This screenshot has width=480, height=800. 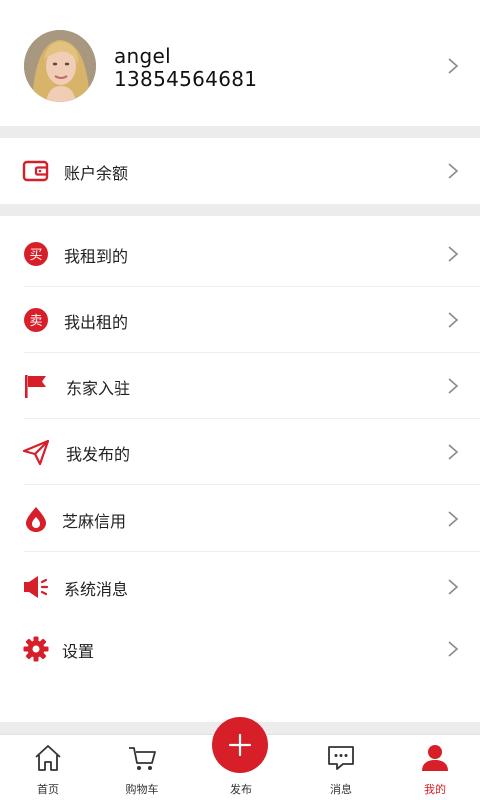 I want to click on svg-text: 卖, so click(x=35, y=321).